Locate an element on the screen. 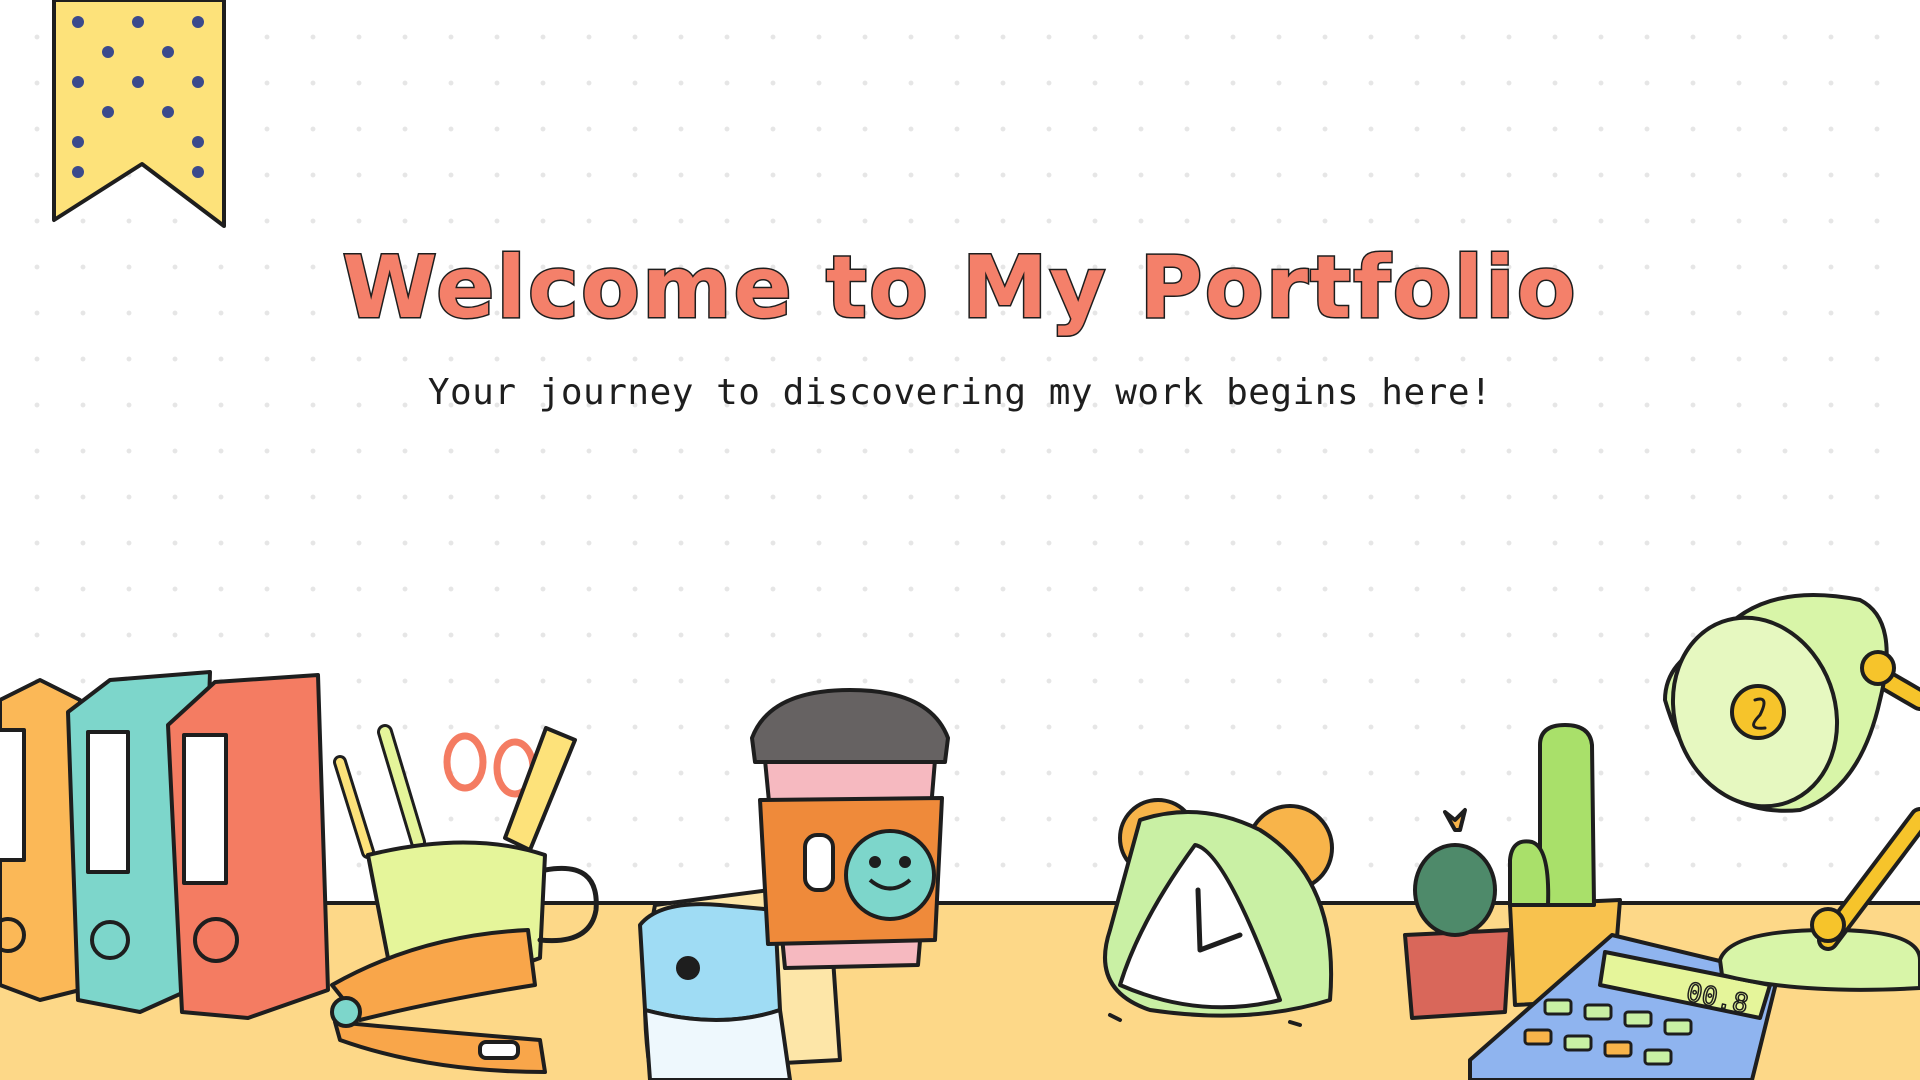 The image size is (1920, 1080). binders-icon is located at coordinates (165, 845).